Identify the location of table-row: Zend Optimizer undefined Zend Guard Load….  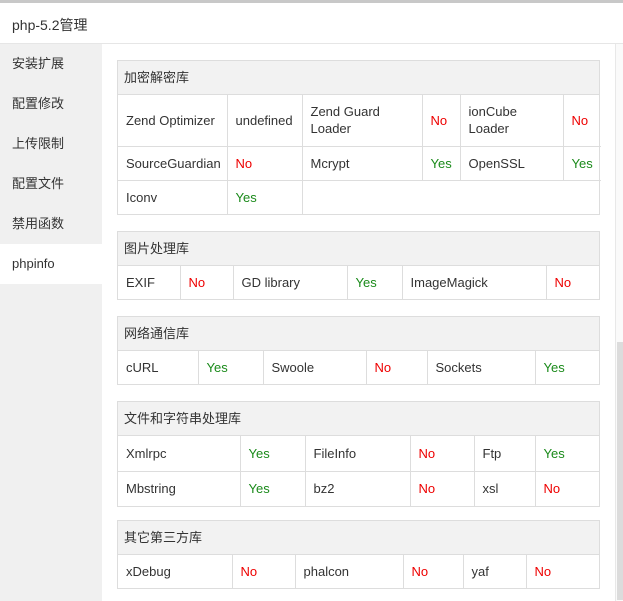
(359, 121).